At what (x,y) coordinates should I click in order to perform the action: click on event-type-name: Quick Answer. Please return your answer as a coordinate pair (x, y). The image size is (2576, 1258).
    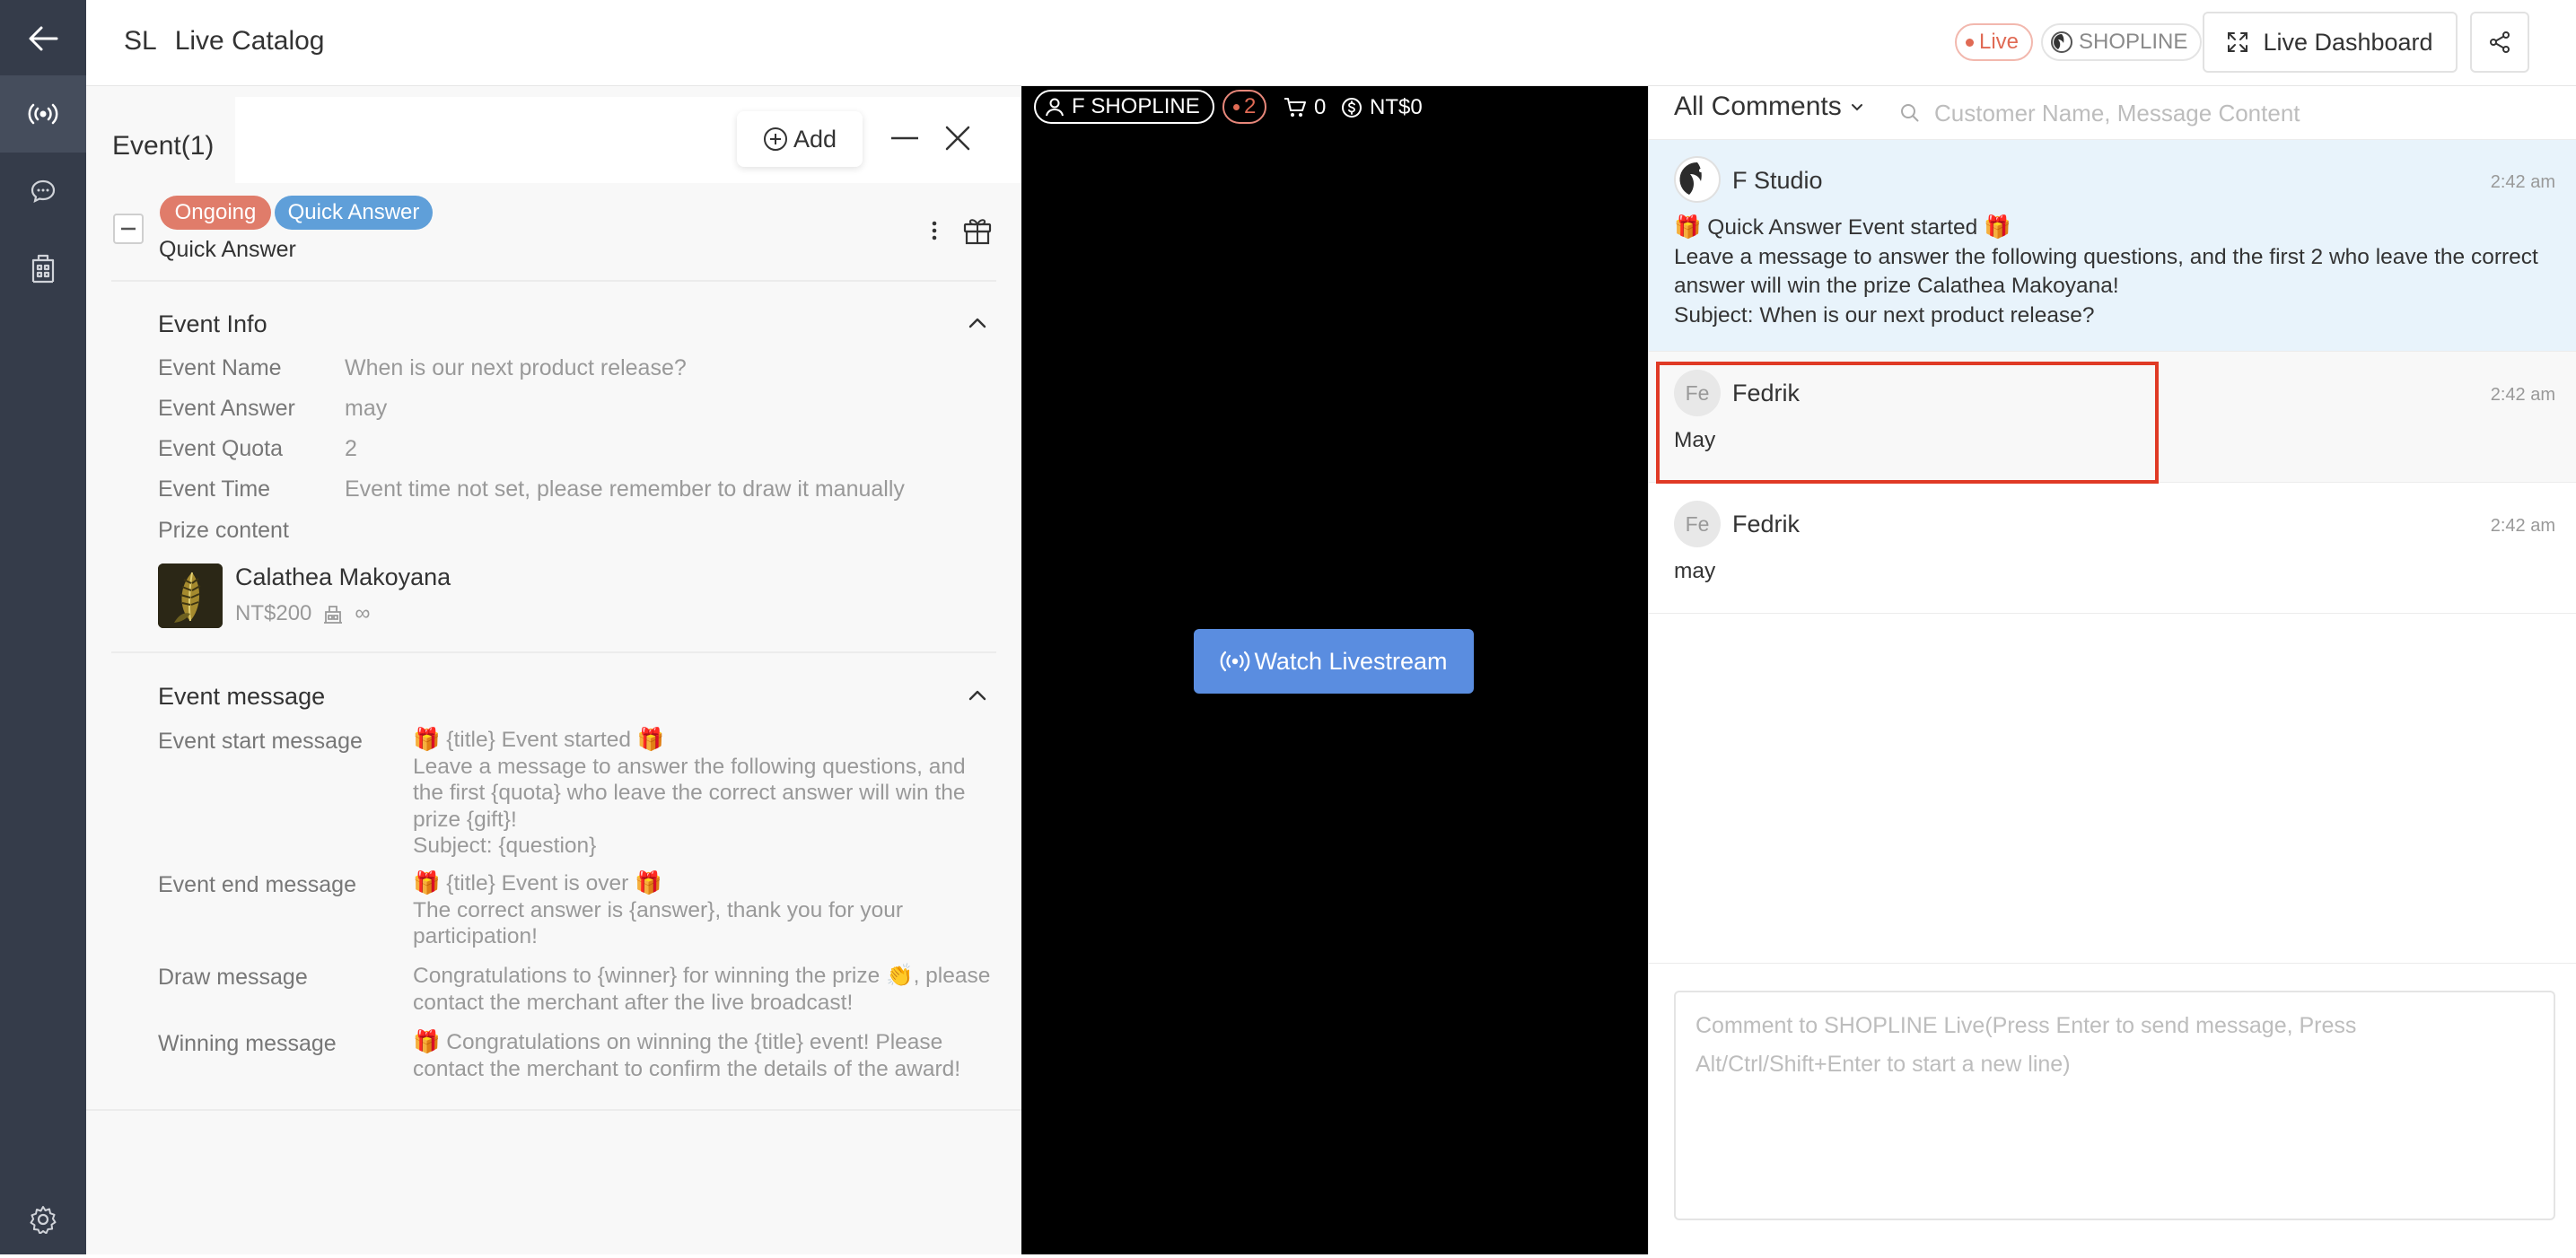
    Looking at the image, I should click on (227, 250).